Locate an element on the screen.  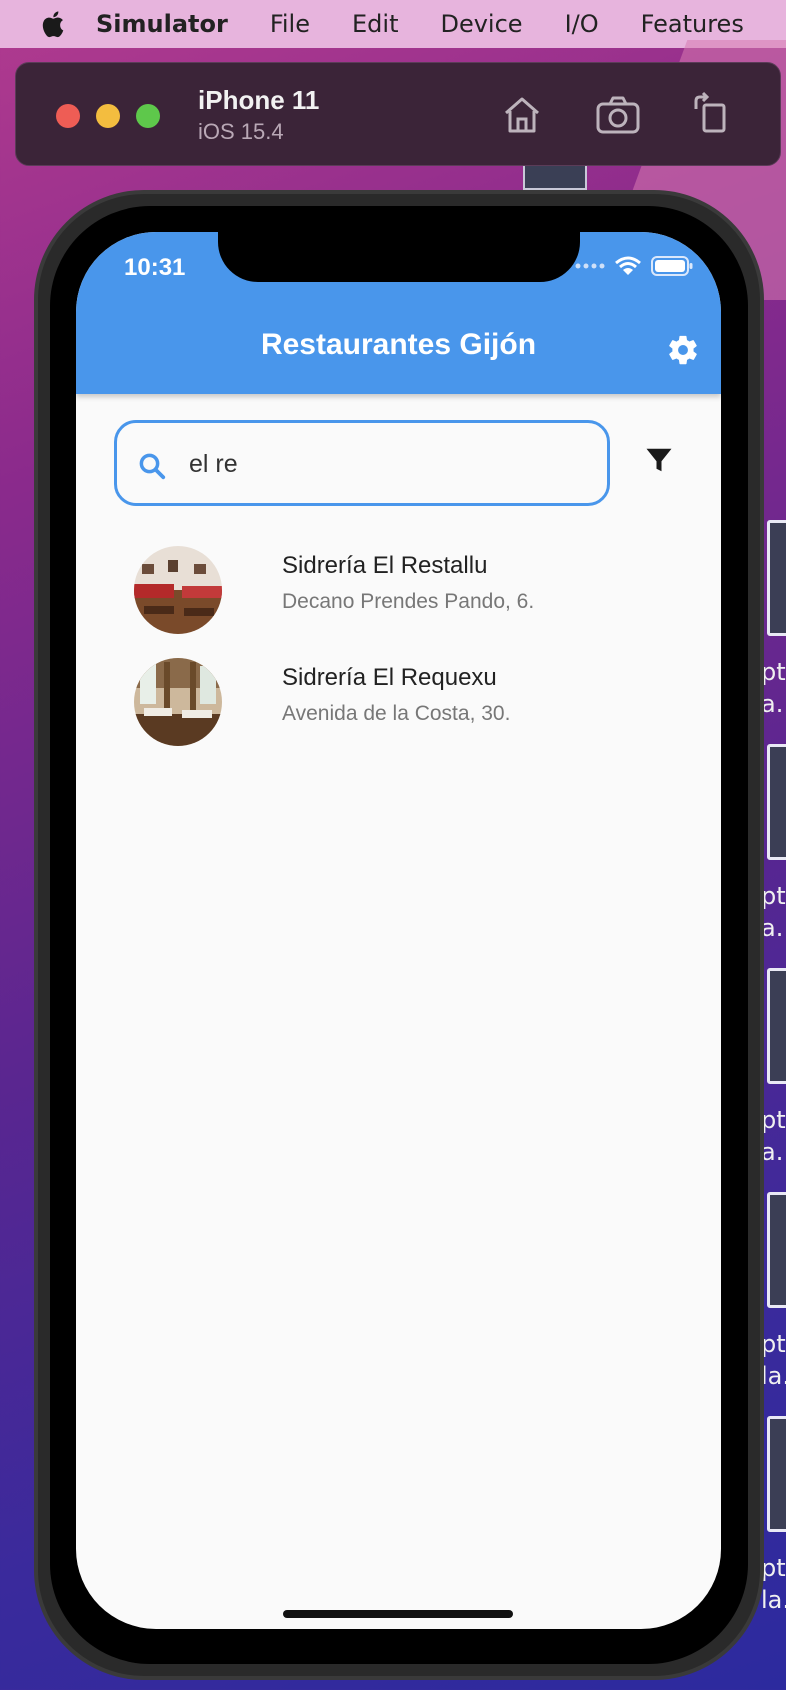
page-title: Restaurantes Gijón is located at coordinates (398, 344).